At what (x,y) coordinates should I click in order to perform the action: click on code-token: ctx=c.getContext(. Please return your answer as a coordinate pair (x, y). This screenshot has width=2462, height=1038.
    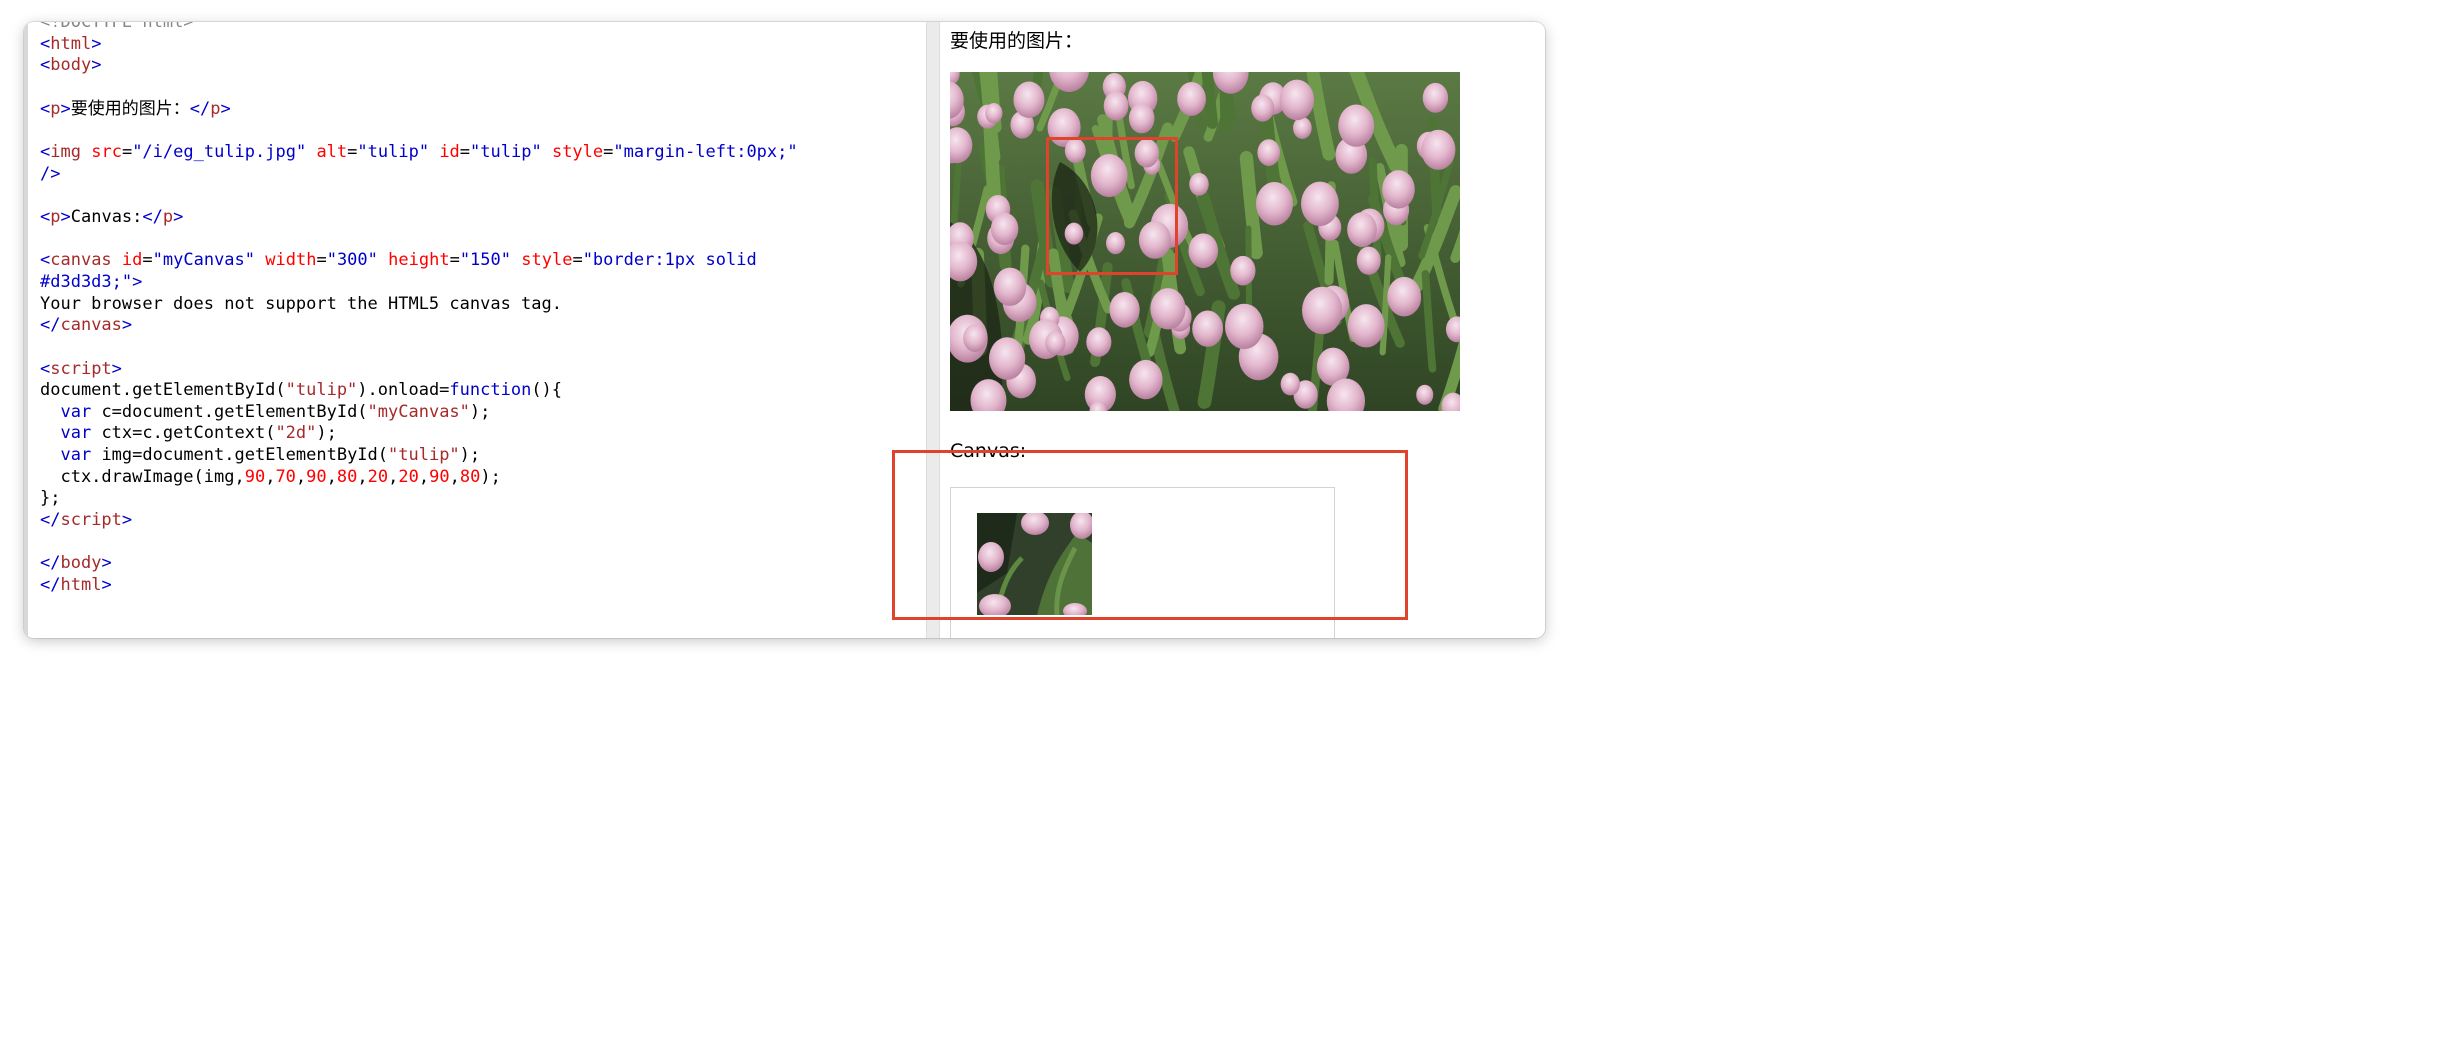
    Looking at the image, I should click on (183, 433).